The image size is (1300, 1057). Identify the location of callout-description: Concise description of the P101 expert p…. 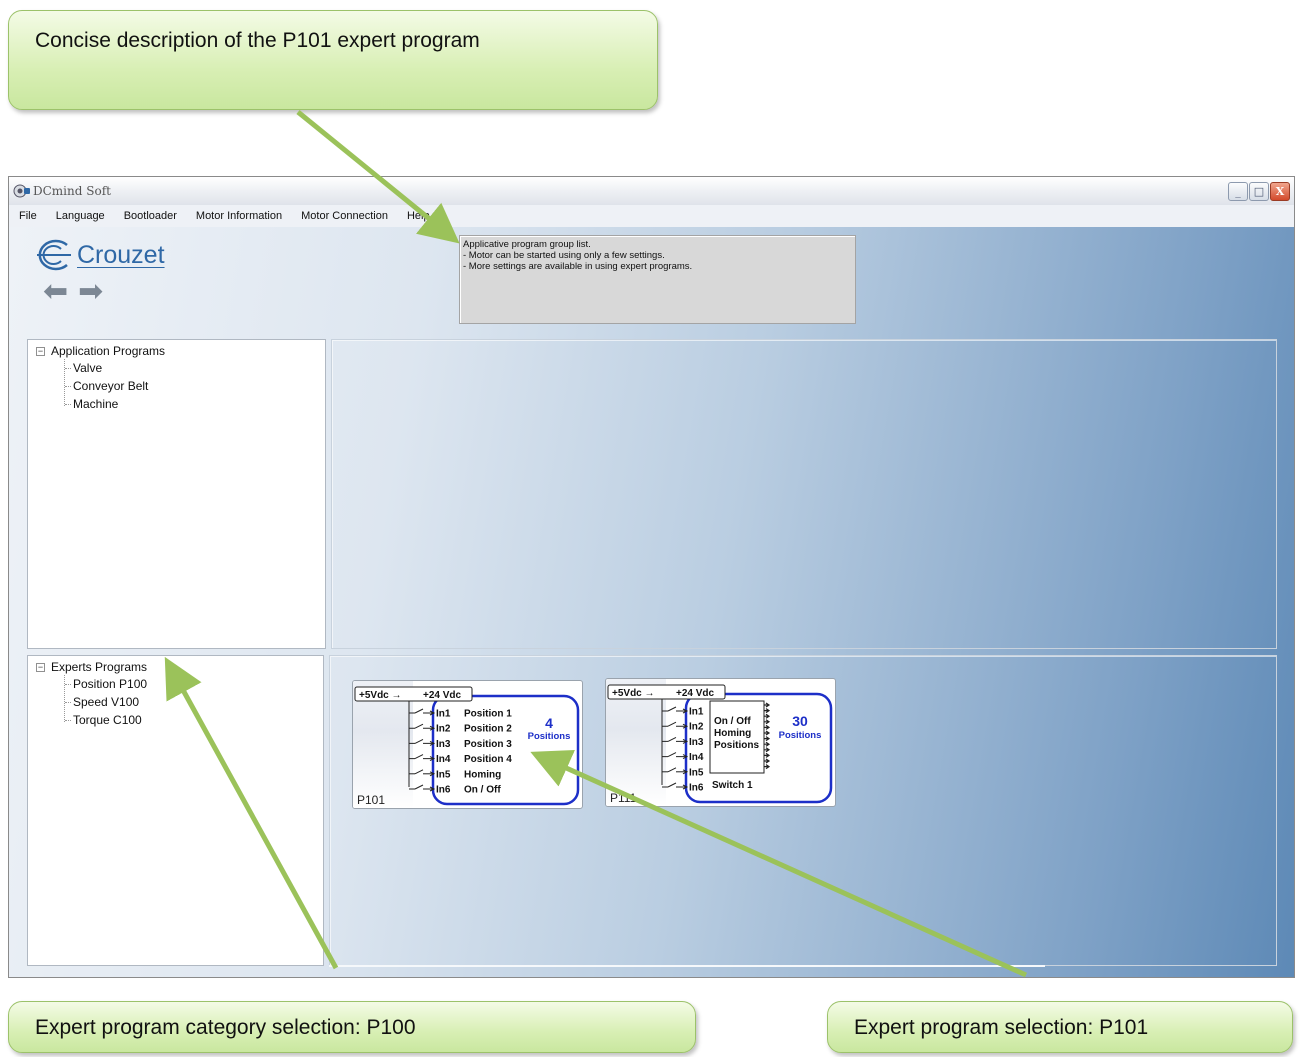
(333, 60).